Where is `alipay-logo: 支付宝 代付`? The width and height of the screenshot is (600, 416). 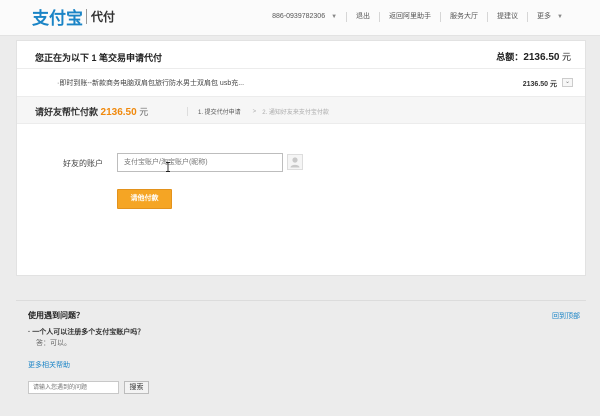
alipay-logo: 支付宝 代付 is located at coordinates (74, 17).